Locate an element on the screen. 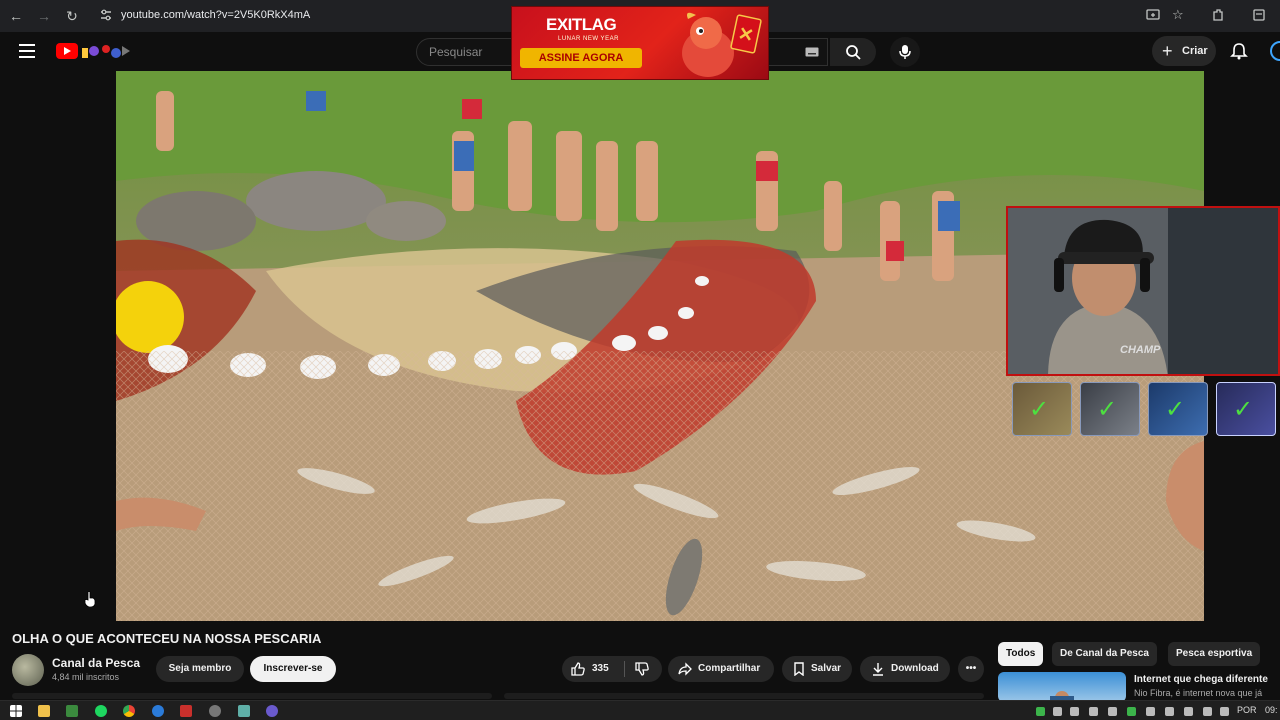  logo-doodle-icon is located at coordinates (106, 51).